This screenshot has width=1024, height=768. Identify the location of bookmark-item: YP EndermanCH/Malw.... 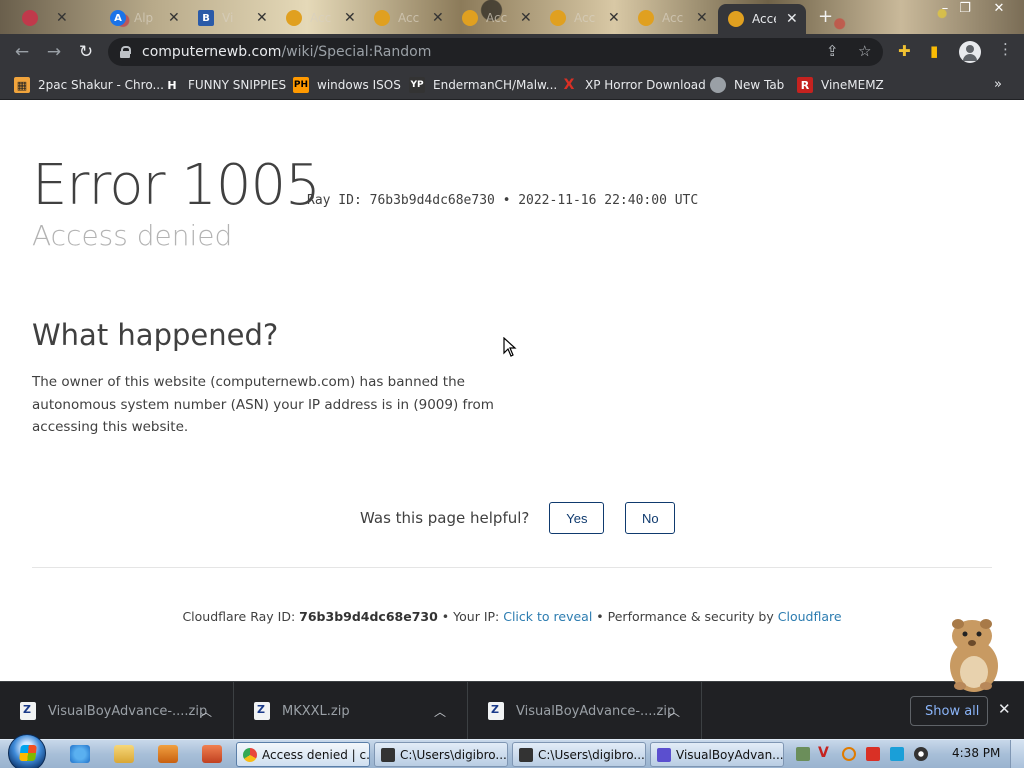
(483, 85).